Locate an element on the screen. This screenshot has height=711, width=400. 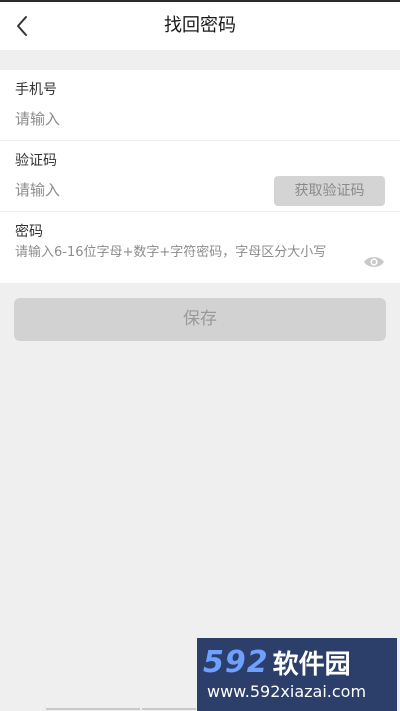
app-header: 找回密码 is located at coordinates (200, 26).